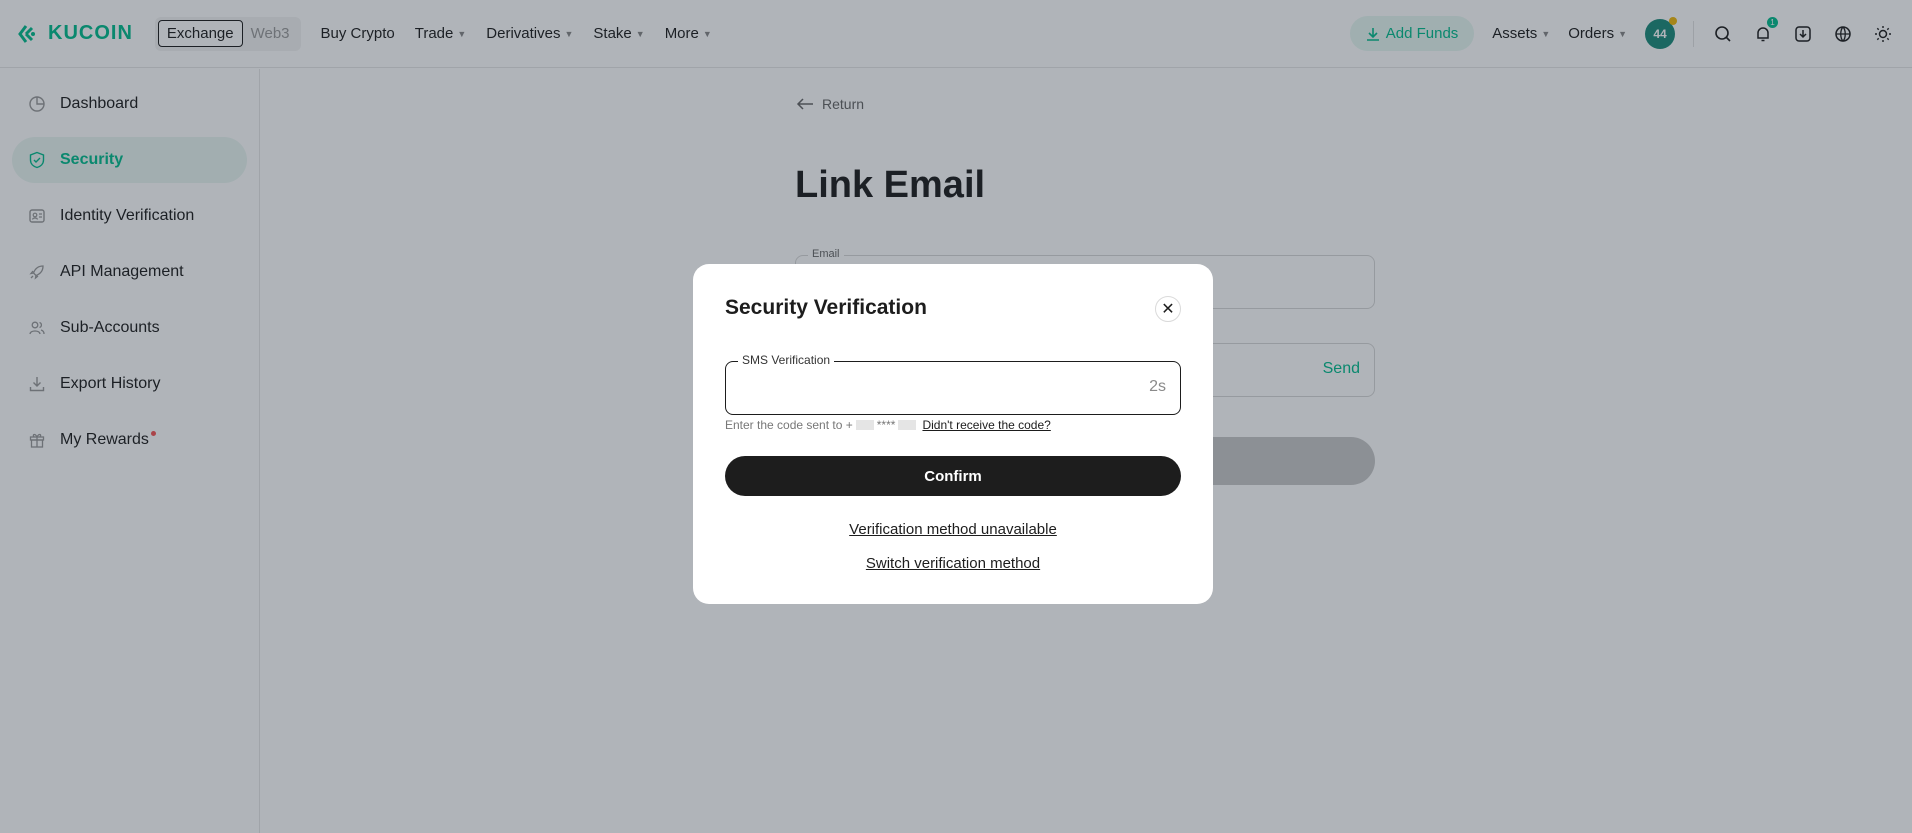  What do you see at coordinates (953, 384) in the screenshot?
I see `sms-code-input: SMS Verification 2s` at bounding box center [953, 384].